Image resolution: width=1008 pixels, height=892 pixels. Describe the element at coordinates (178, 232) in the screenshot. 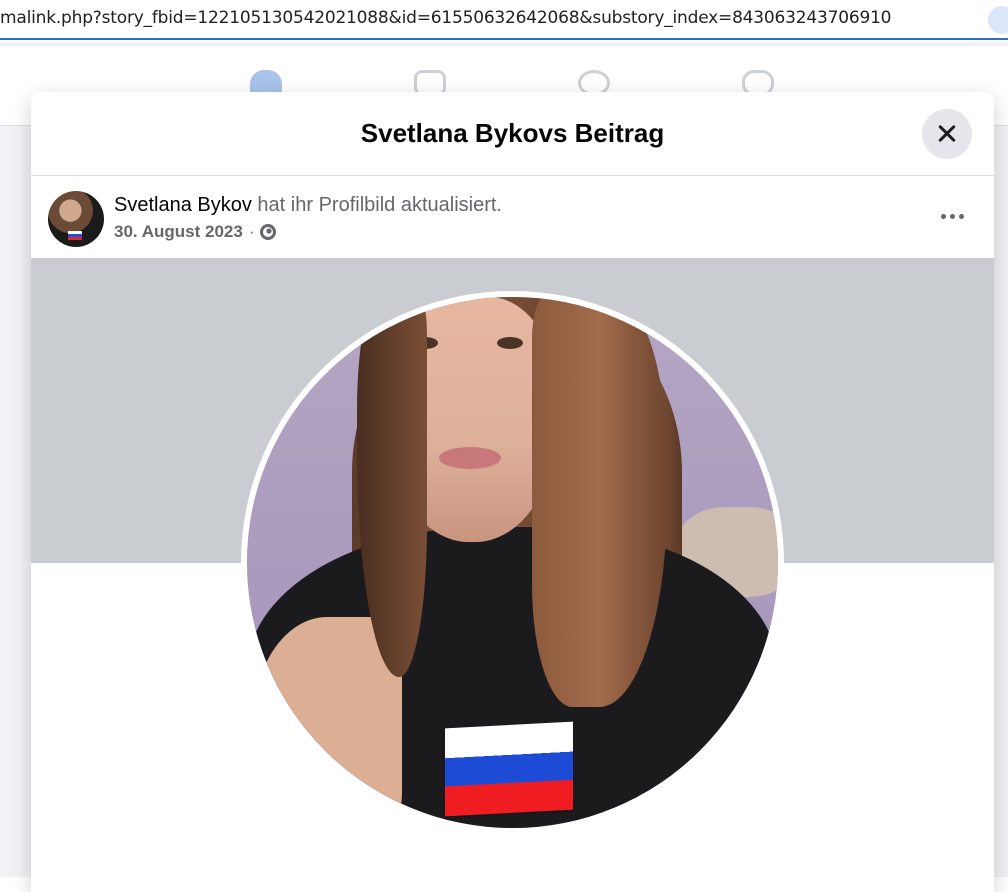

I see `post-date-link: 30. August 2023` at that location.